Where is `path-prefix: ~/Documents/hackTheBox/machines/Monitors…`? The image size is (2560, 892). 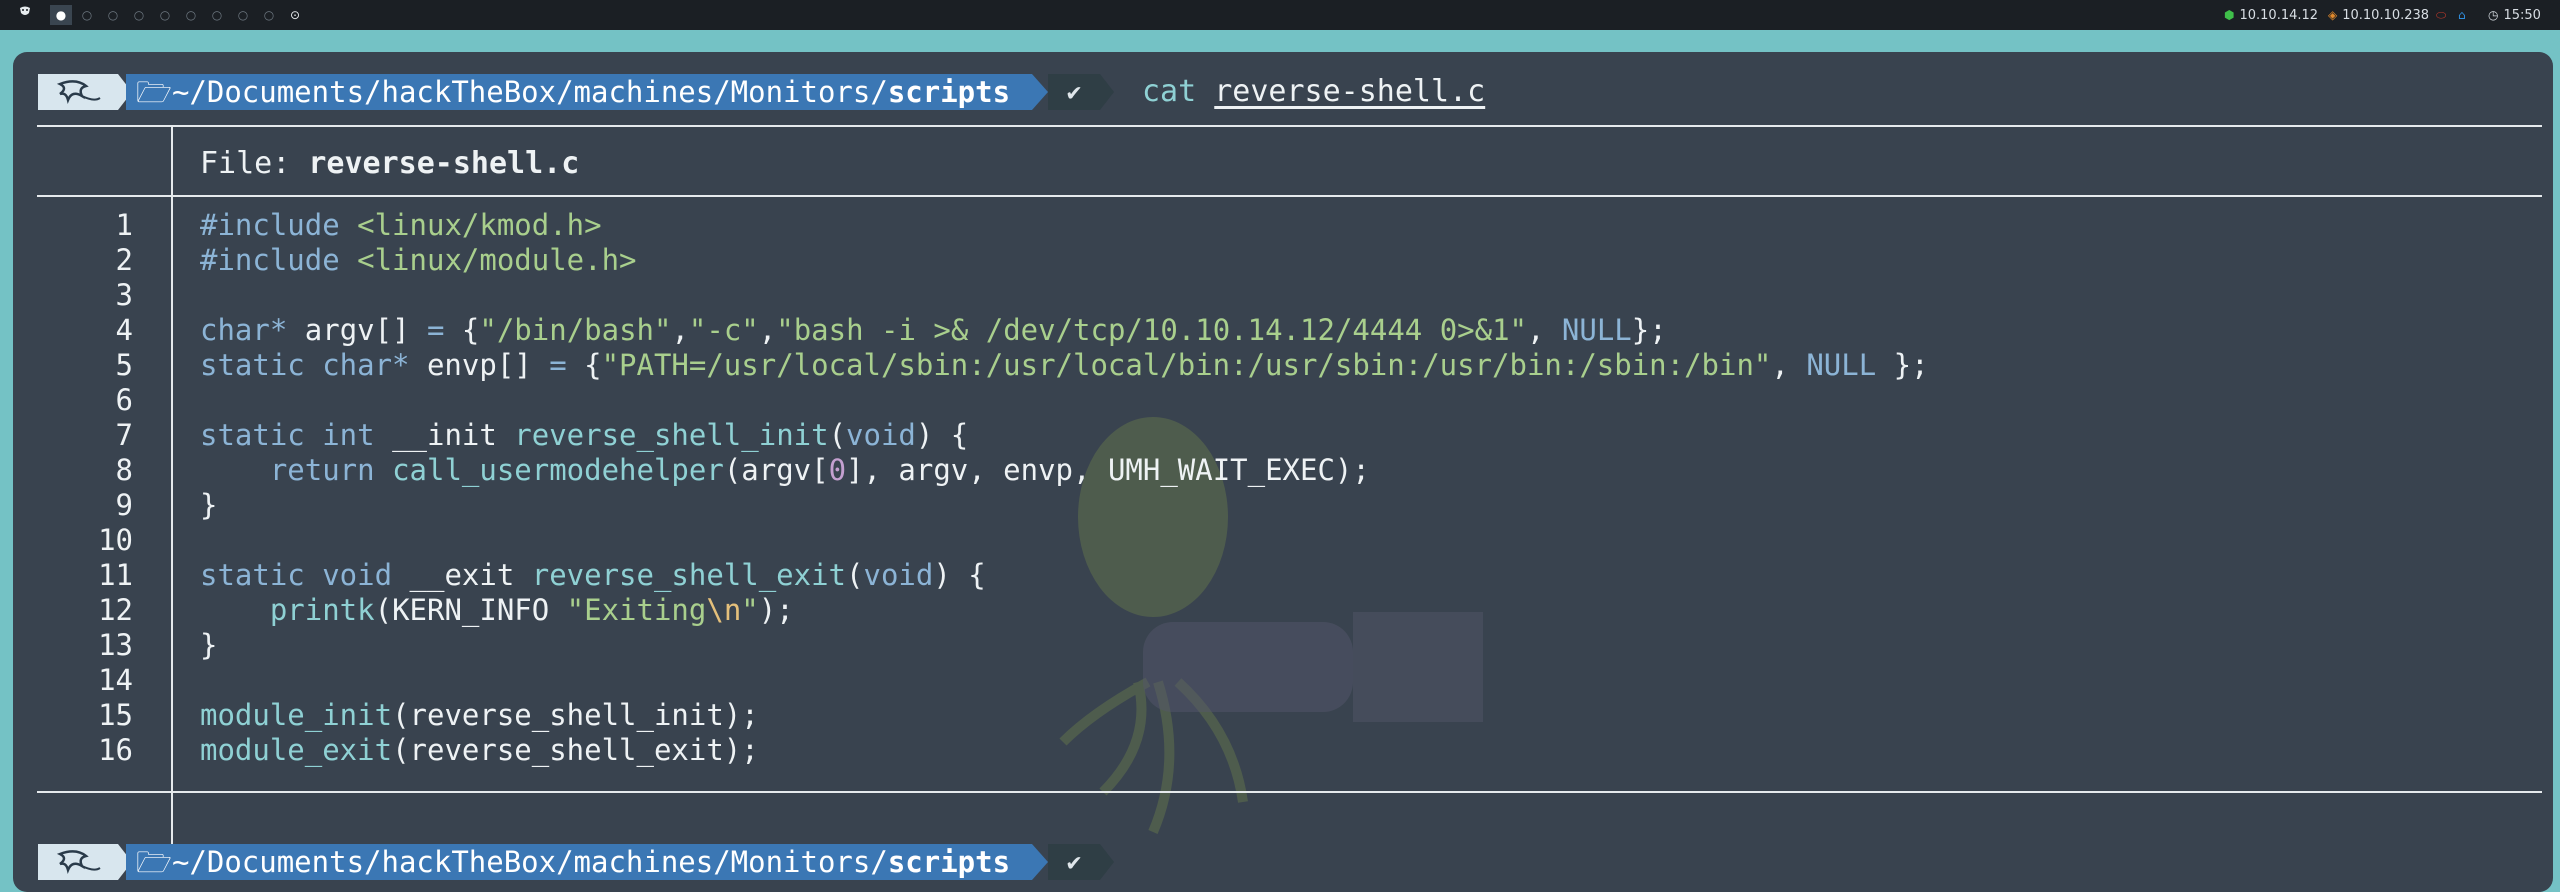 path-prefix: ~/Documents/hackTheBox/machines/Monitors… is located at coordinates (529, 862).